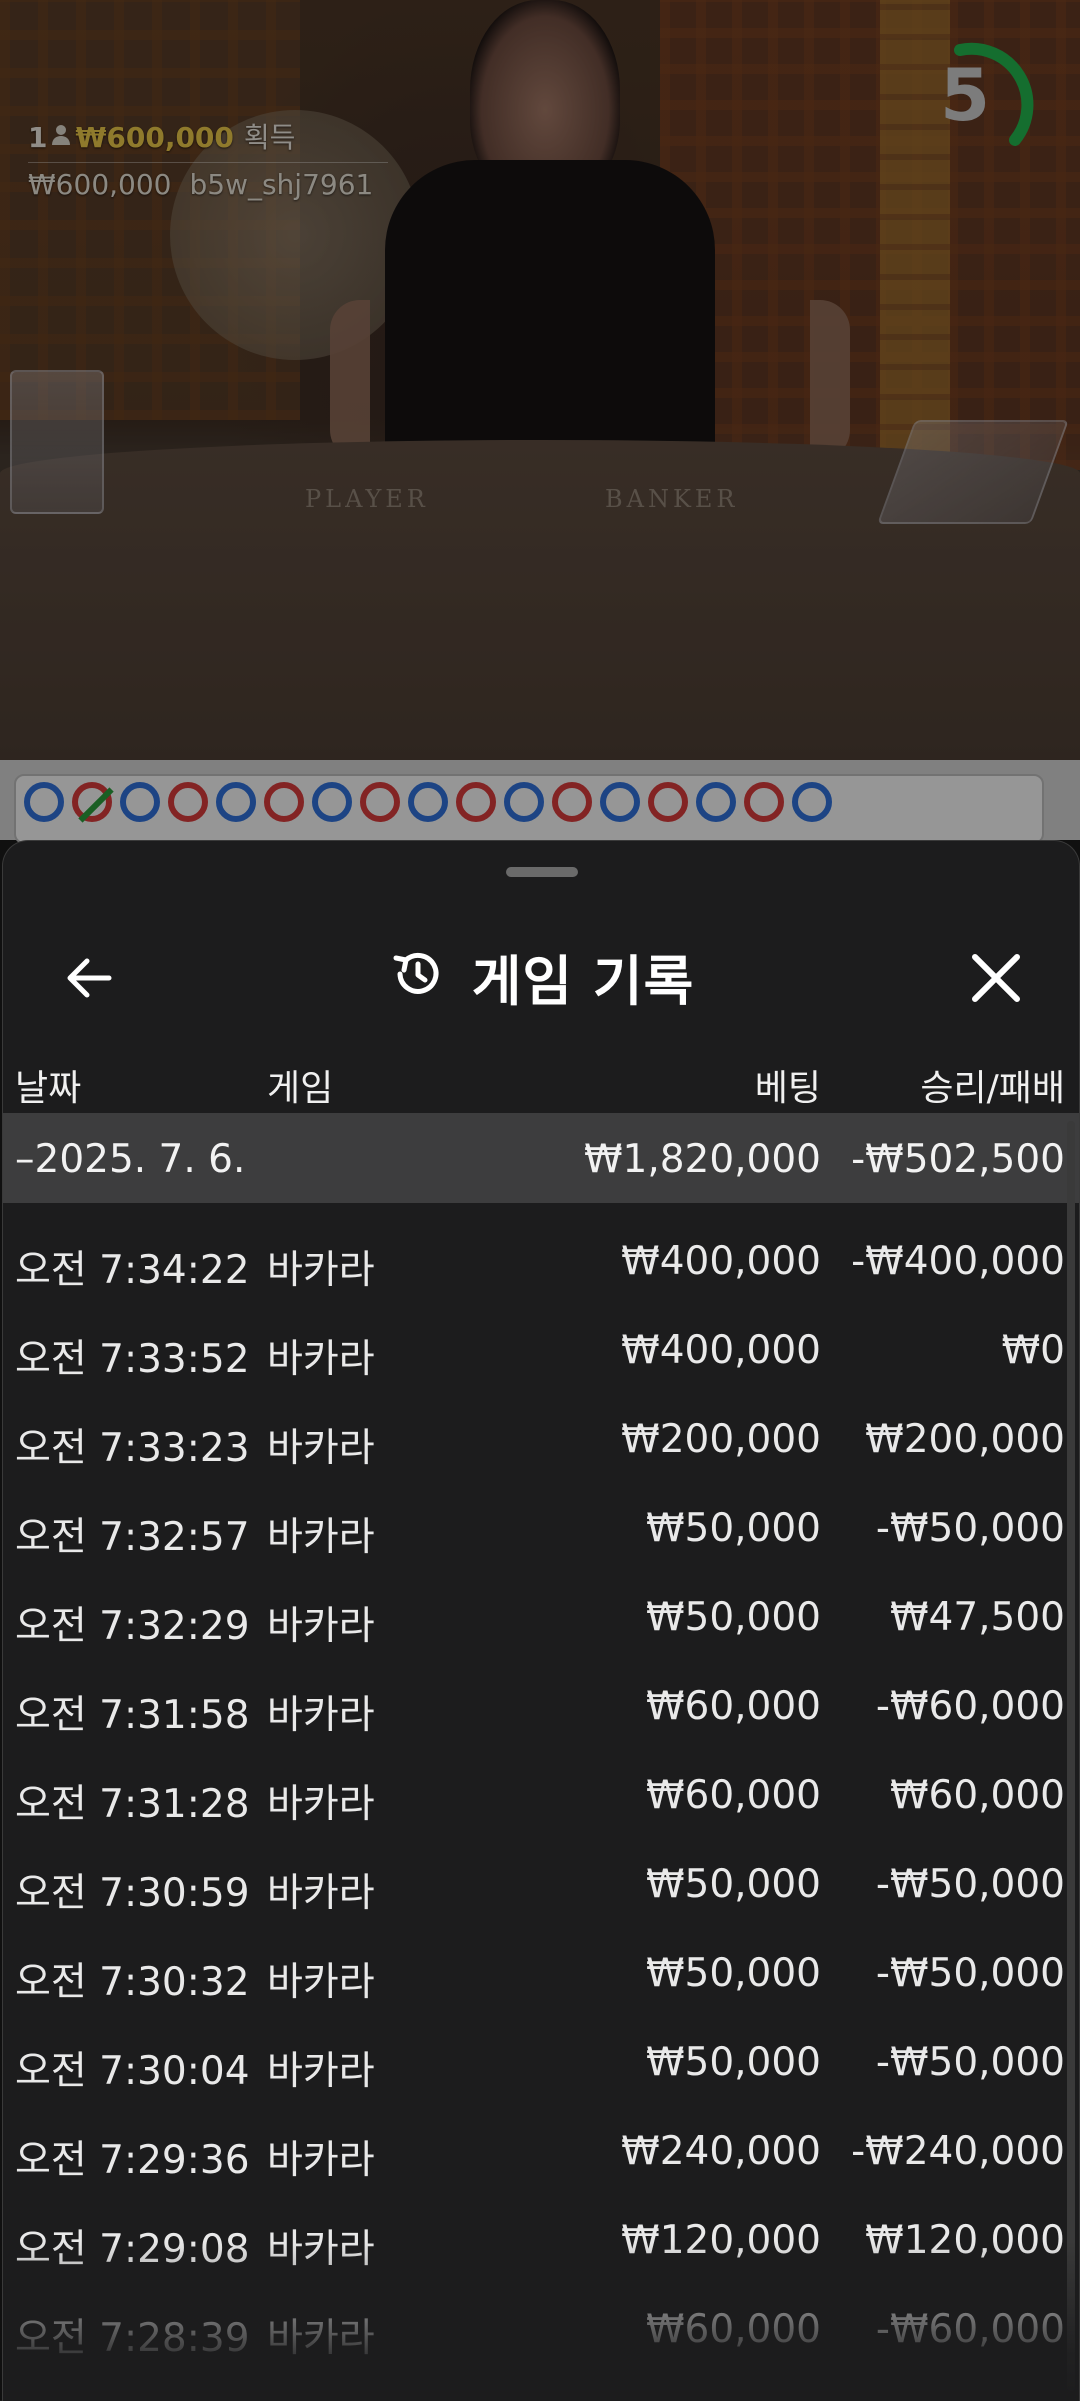  I want to click on back-button, so click(90, 978).